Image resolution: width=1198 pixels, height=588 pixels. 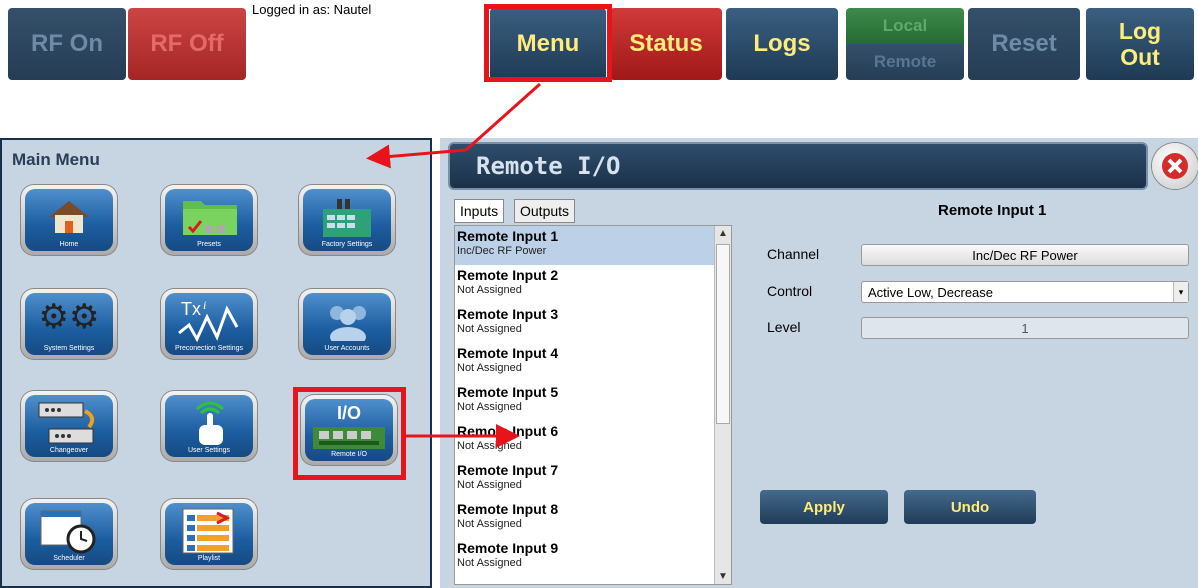 What do you see at coordinates (416, 156) in the screenshot?
I see `main-menu-annotation-arrow` at bounding box center [416, 156].